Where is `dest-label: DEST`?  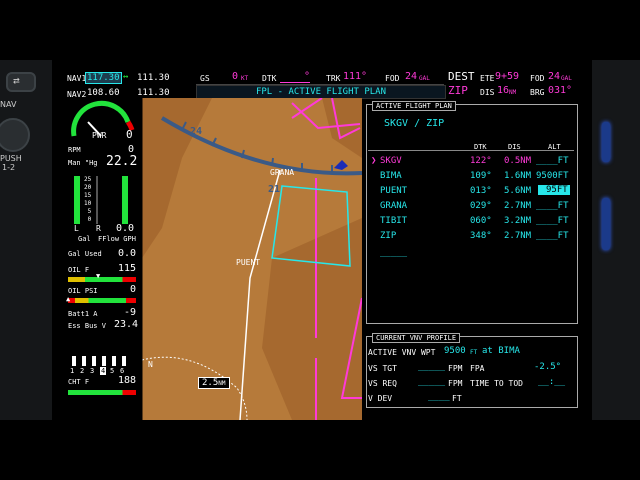
dest-label: DEST is located at coordinates (461, 76).